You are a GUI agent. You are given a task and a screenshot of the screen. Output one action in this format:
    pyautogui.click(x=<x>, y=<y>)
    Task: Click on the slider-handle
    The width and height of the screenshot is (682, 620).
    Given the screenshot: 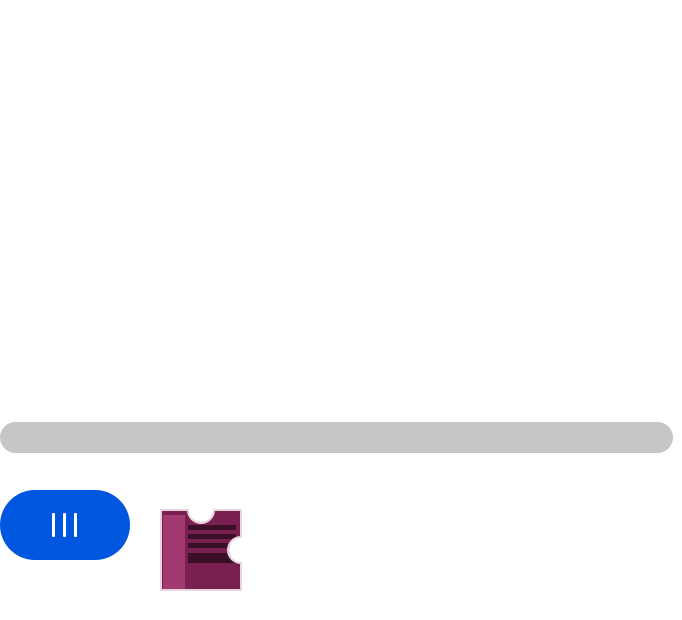 What is the action you would take?
    pyautogui.click(x=65, y=525)
    